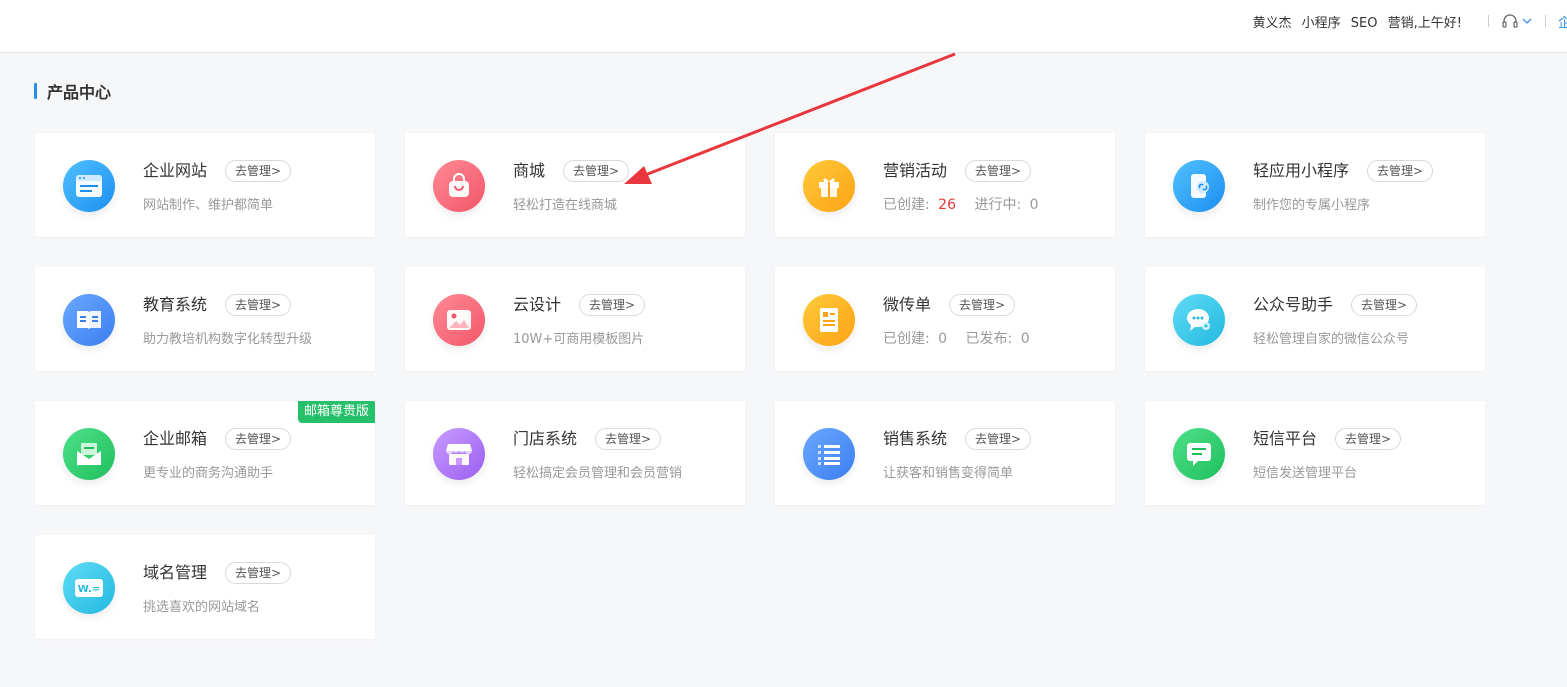 This screenshot has width=1567, height=687. What do you see at coordinates (175, 438) in the screenshot?
I see `card-title: 企业邮箱` at bounding box center [175, 438].